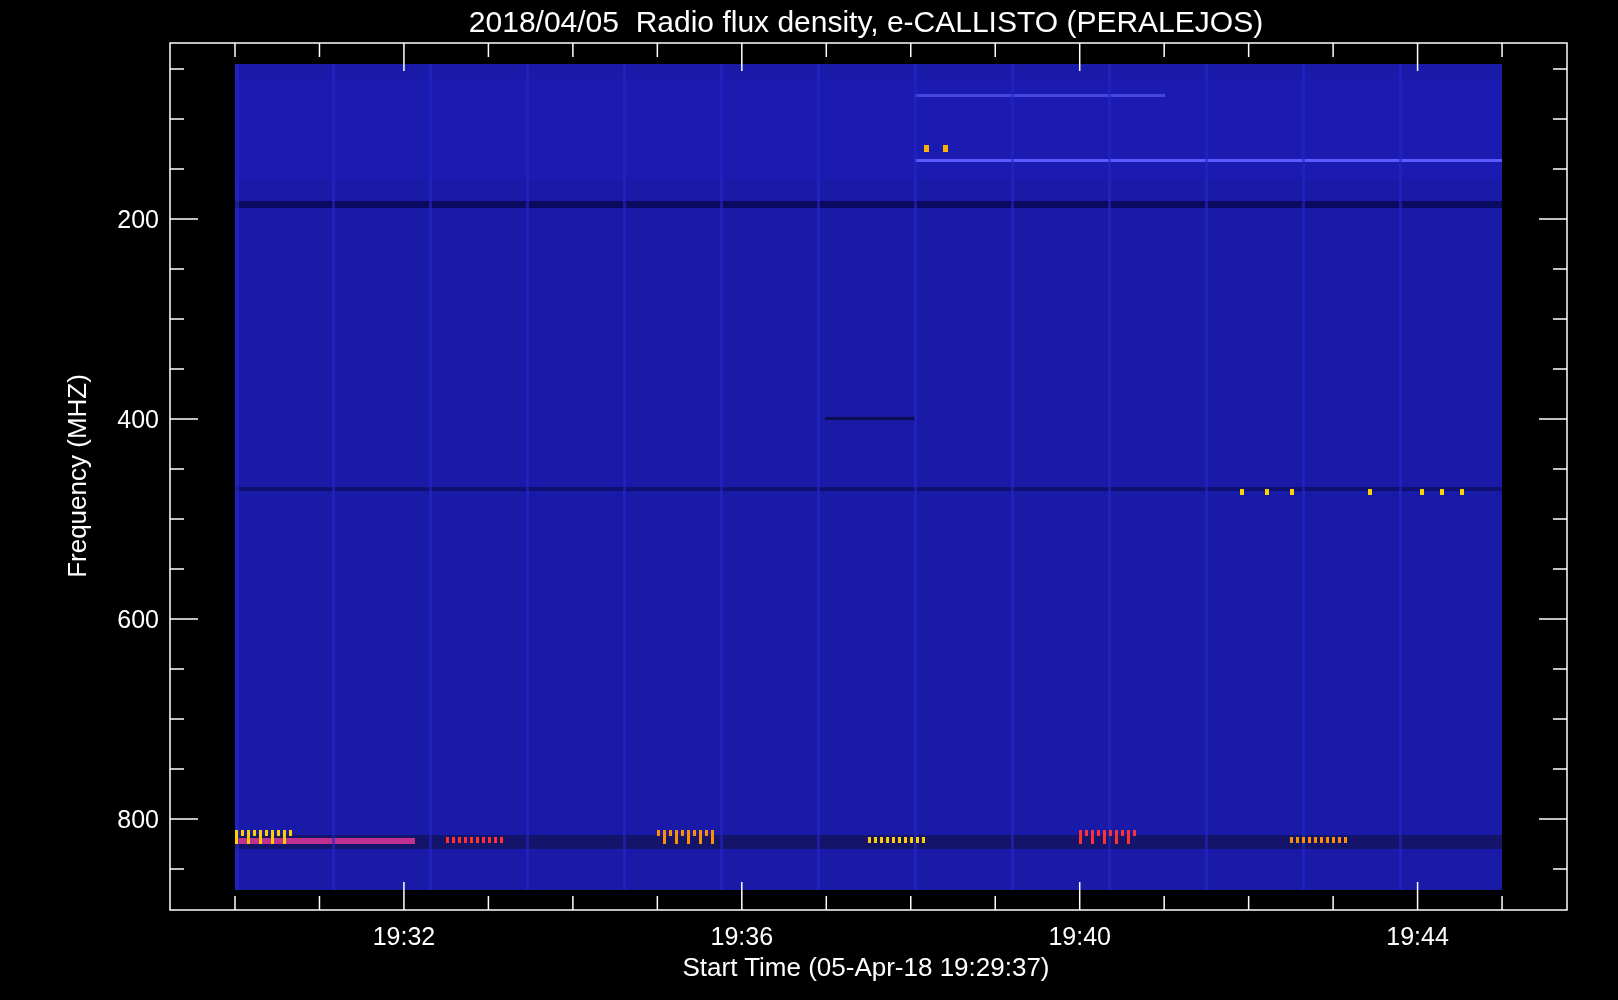 The width and height of the screenshot is (1618, 1000). What do you see at coordinates (1079, 936) in the screenshot?
I see `x-tick-label: 19:40` at bounding box center [1079, 936].